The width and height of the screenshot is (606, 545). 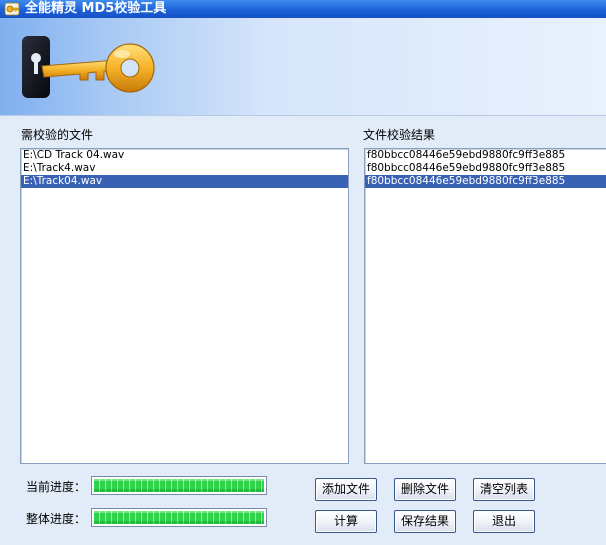 What do you see at coordinates (303, 9) in the screenshot?
I see `title-bar: 全能精灵 MD5校验工具` at bounding box center [303, 9].